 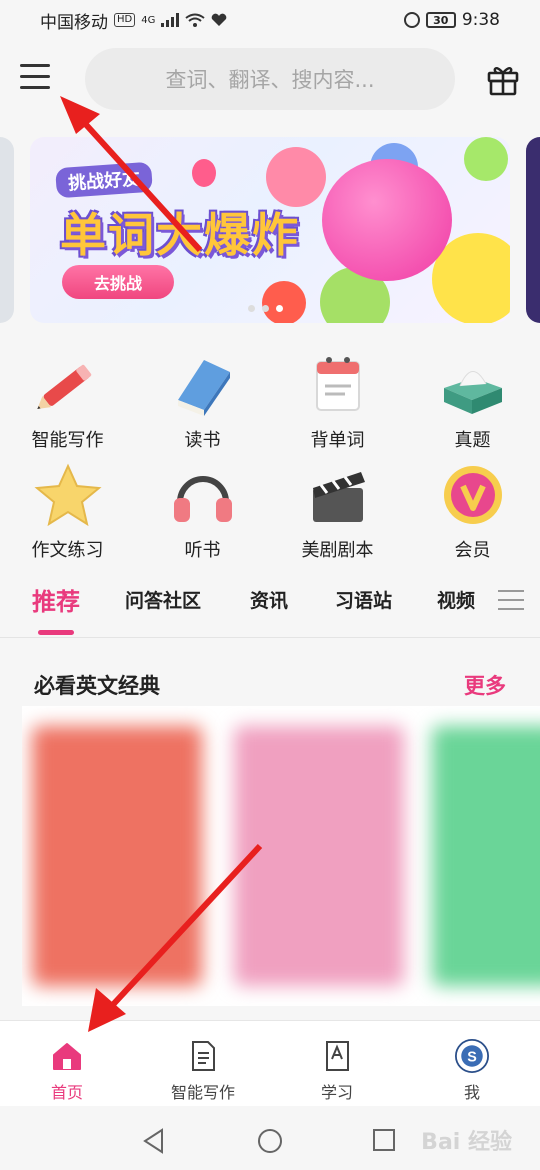 I want to click on avatar-icon: S, so click(x=472, y=1056).